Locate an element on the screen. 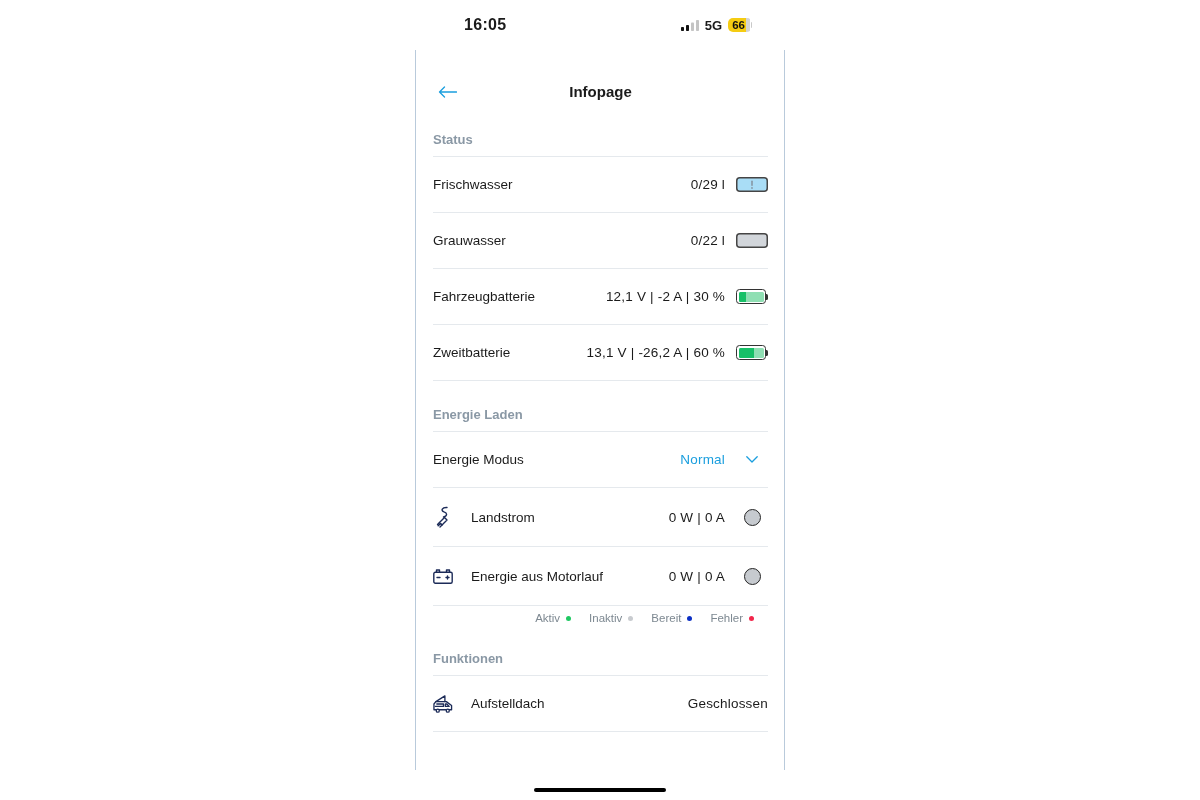 This screenshot has height=800, width=1200. mode-dropdown: Normal is located at coordinates (724, 459).